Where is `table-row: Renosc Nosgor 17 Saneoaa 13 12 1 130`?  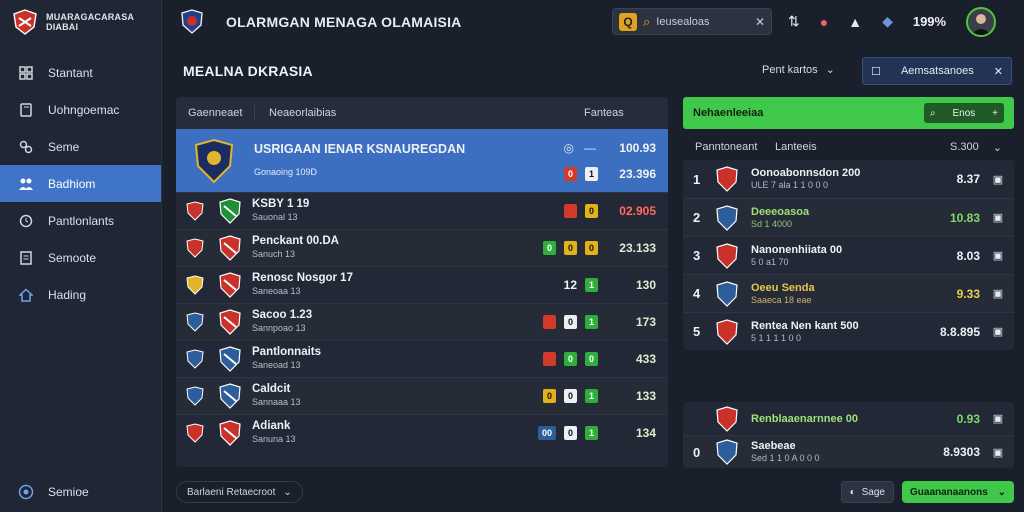
table-row: Renosc Nosgor 17 Saneoaa 13 12 1 130 is located at coordinates (422, 284).